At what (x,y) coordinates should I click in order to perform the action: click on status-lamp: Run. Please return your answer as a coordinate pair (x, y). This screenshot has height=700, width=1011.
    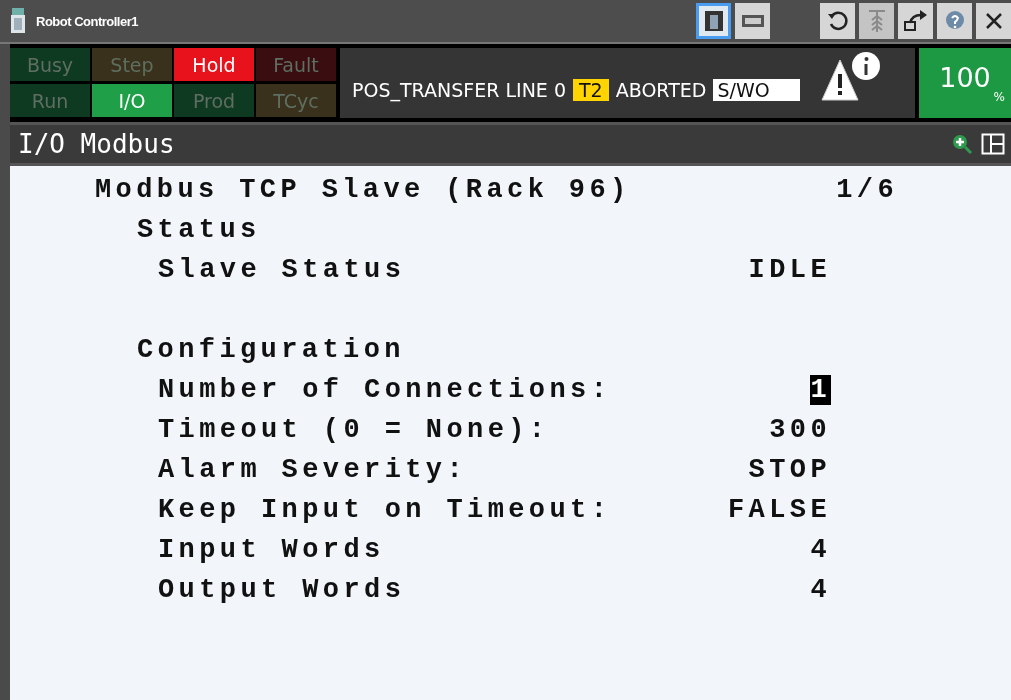
    Looking at the image, I should click on (50, 100).